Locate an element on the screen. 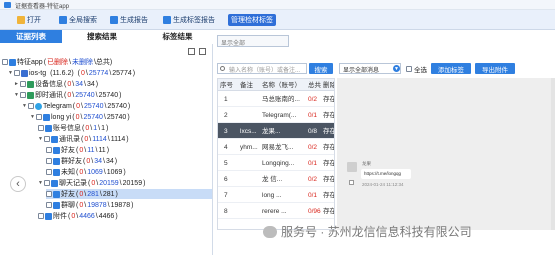  tree-node-attachments: 附件(0 \ 4466 \ 4466) is located at coordinates (78, 216).